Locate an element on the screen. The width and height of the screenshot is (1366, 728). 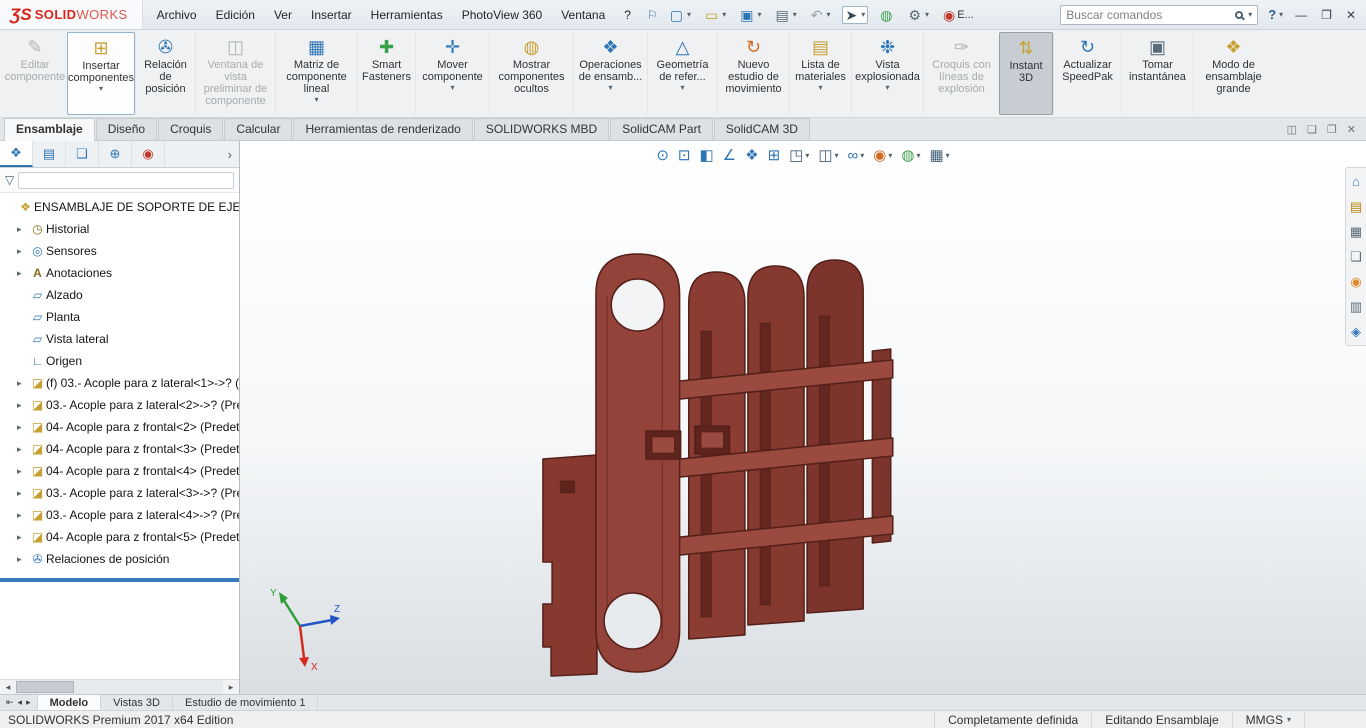
home-icon: ⌂ is located at coordinates (1356, 181).